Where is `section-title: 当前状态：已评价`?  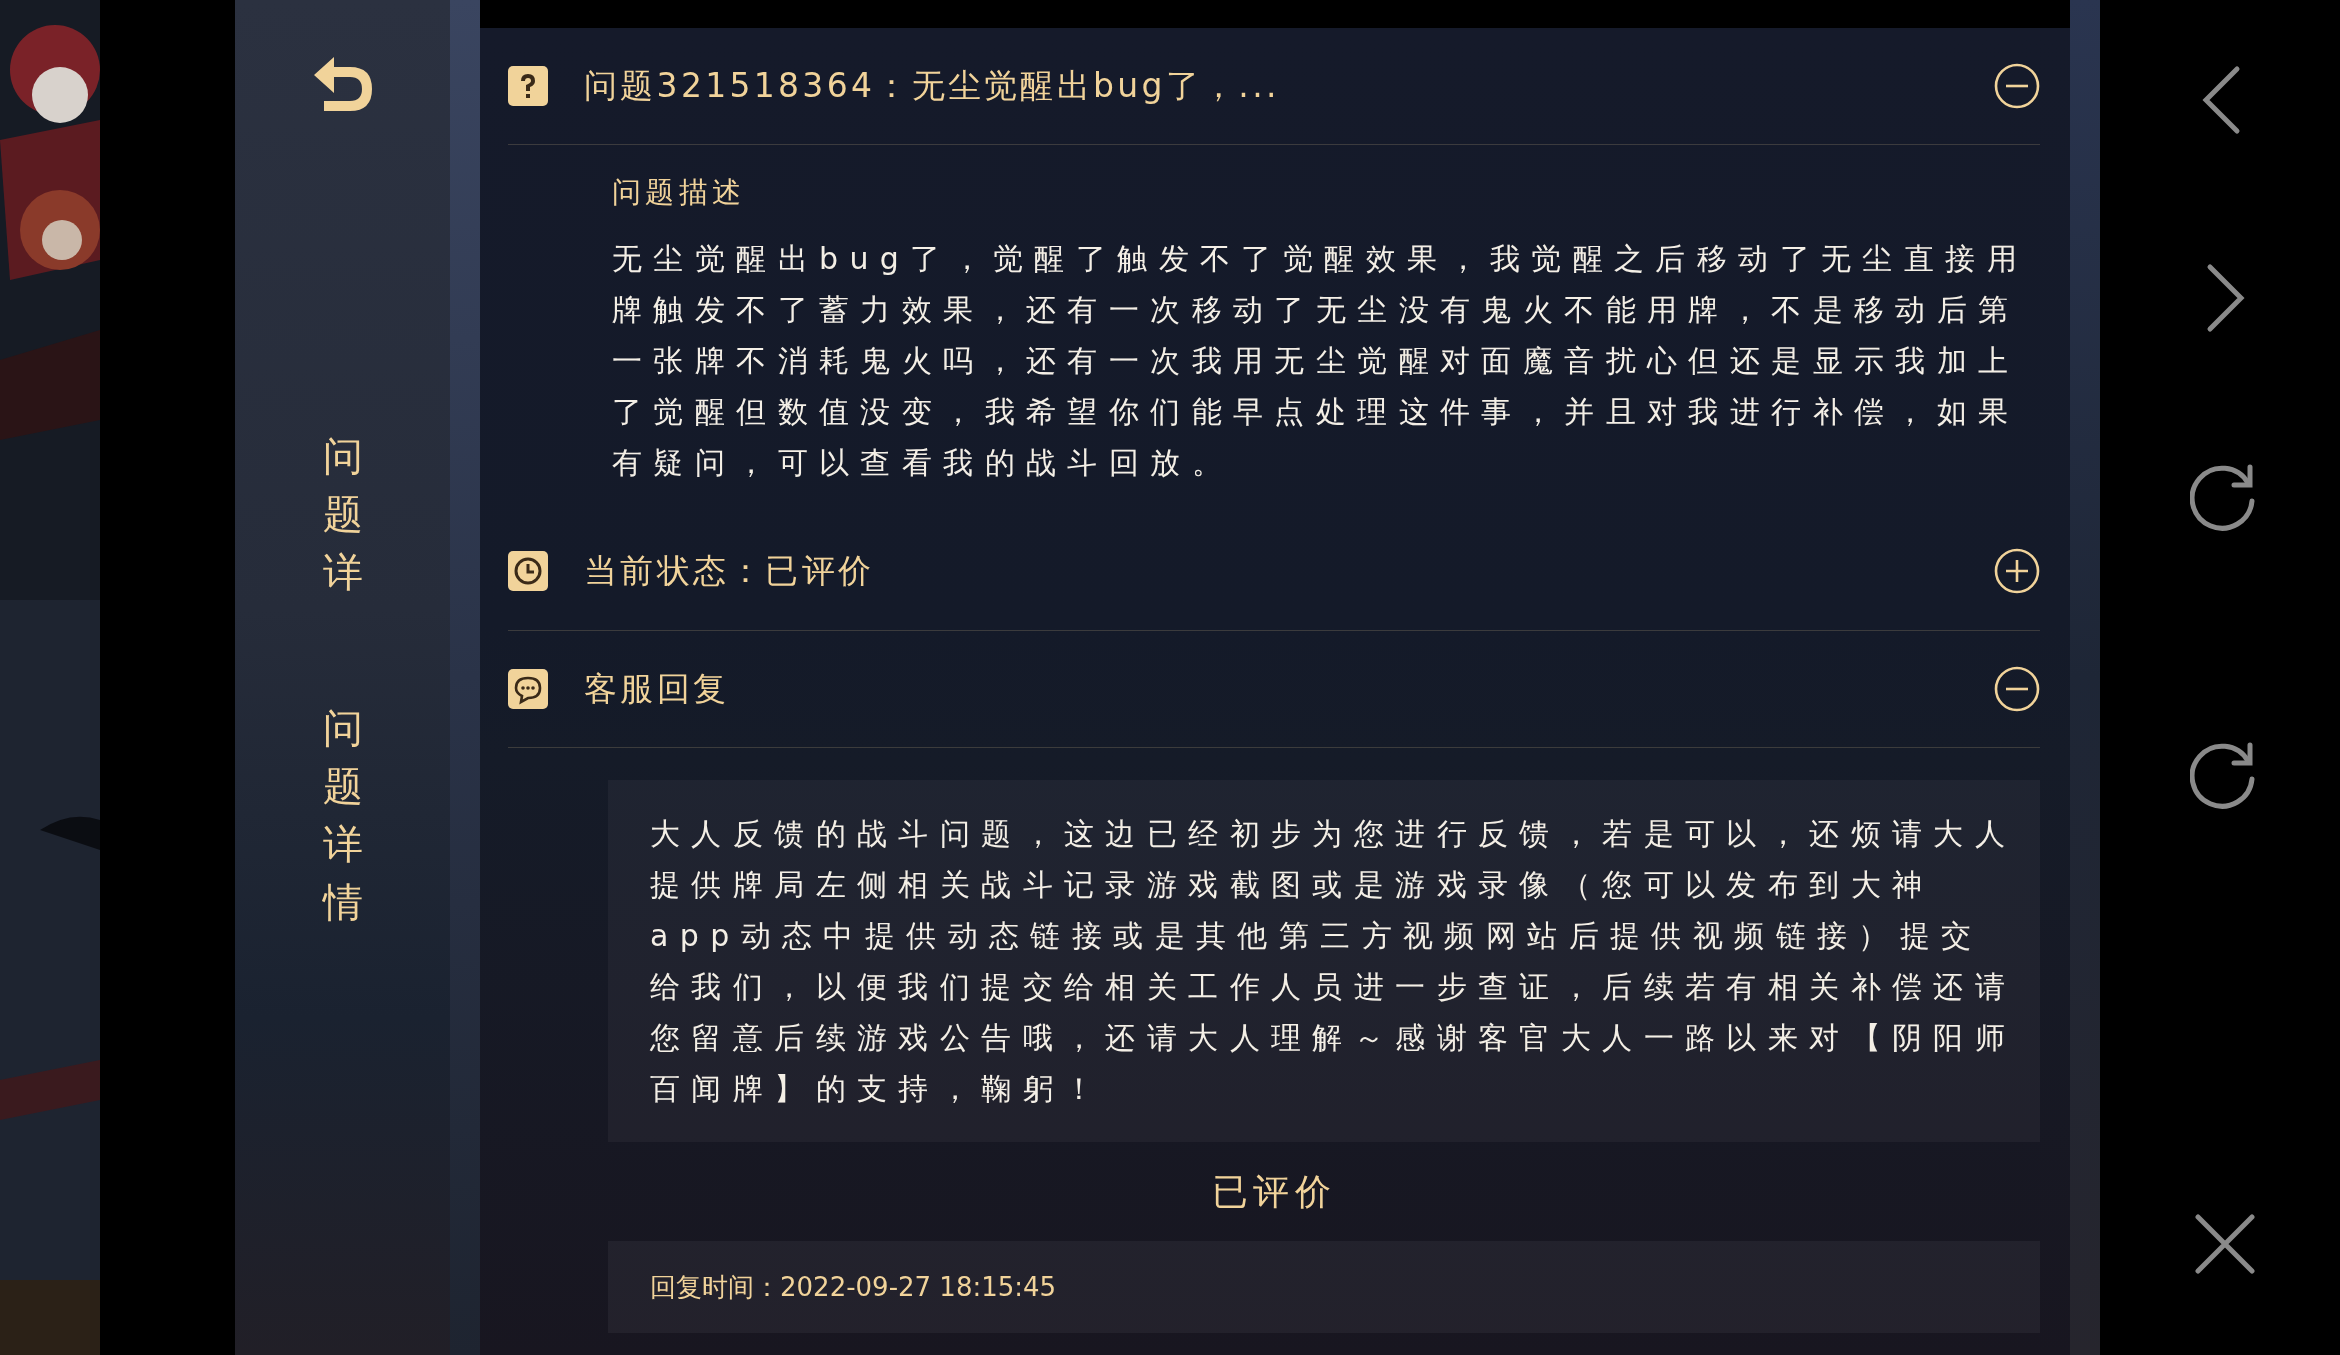
section-title: 当前状态：已评价 is located at coordinates (730, 570).